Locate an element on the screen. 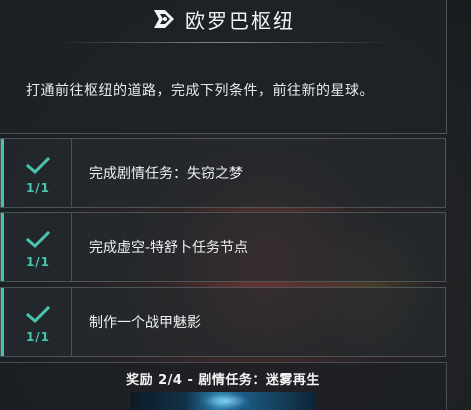 This screenshot has width=471, height=410. reward-glow is located at coordinates (225, 401).